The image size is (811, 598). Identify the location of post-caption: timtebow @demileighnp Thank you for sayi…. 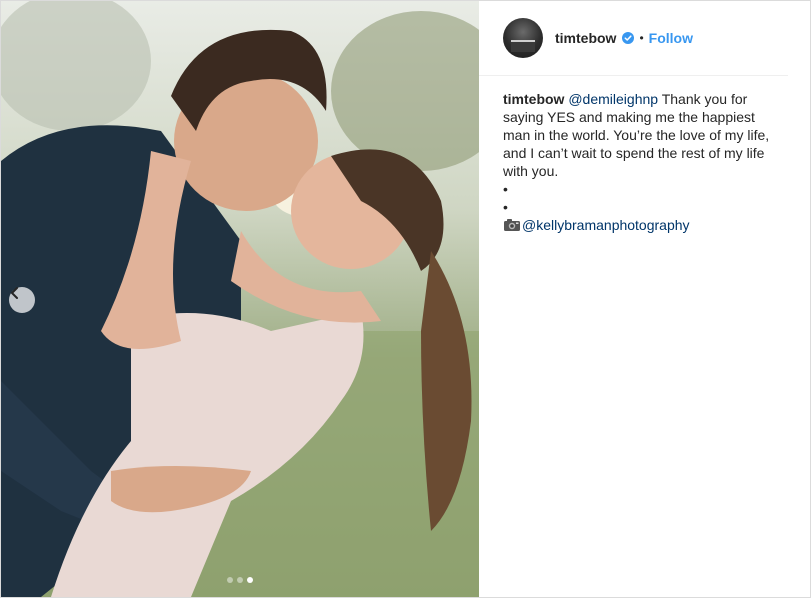
(644, 155).